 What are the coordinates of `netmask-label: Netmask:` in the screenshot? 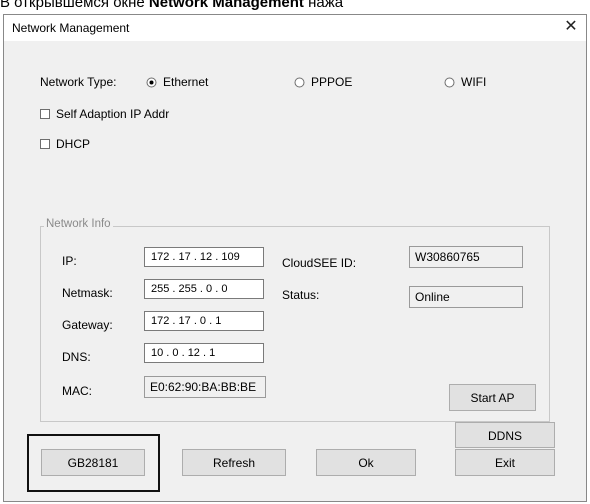 It's located at (87, 293).